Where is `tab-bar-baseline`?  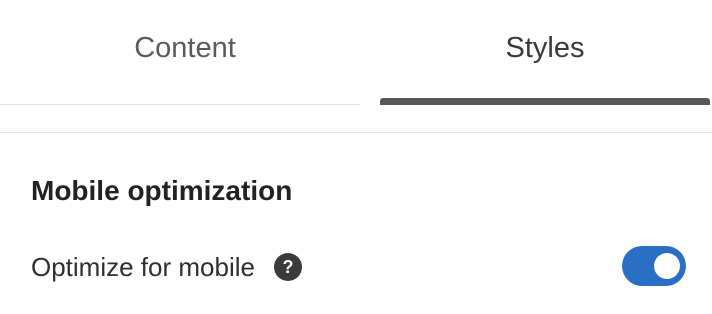 tab-bar-baseline is located at coordinates (180, 104).